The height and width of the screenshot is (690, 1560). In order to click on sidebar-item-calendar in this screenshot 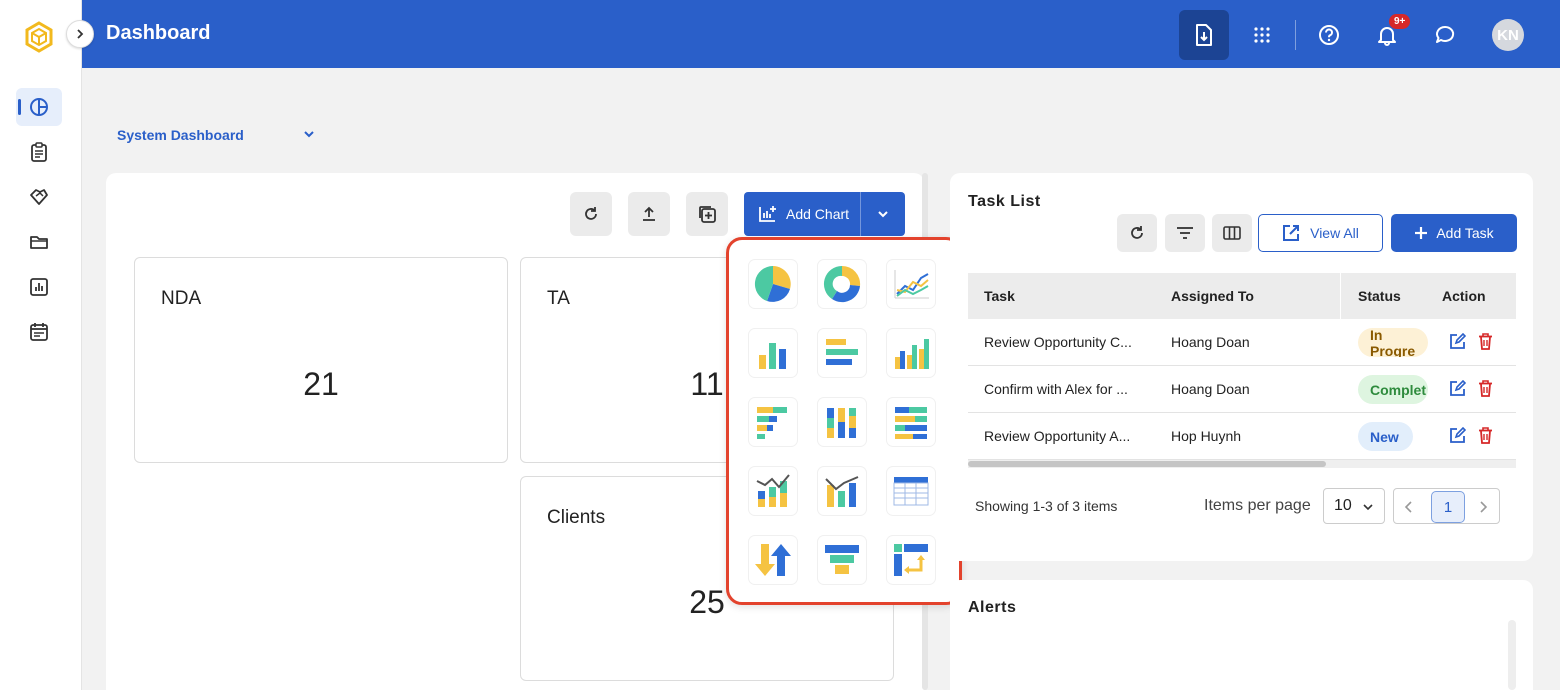, I will do `click(39, 332)`.